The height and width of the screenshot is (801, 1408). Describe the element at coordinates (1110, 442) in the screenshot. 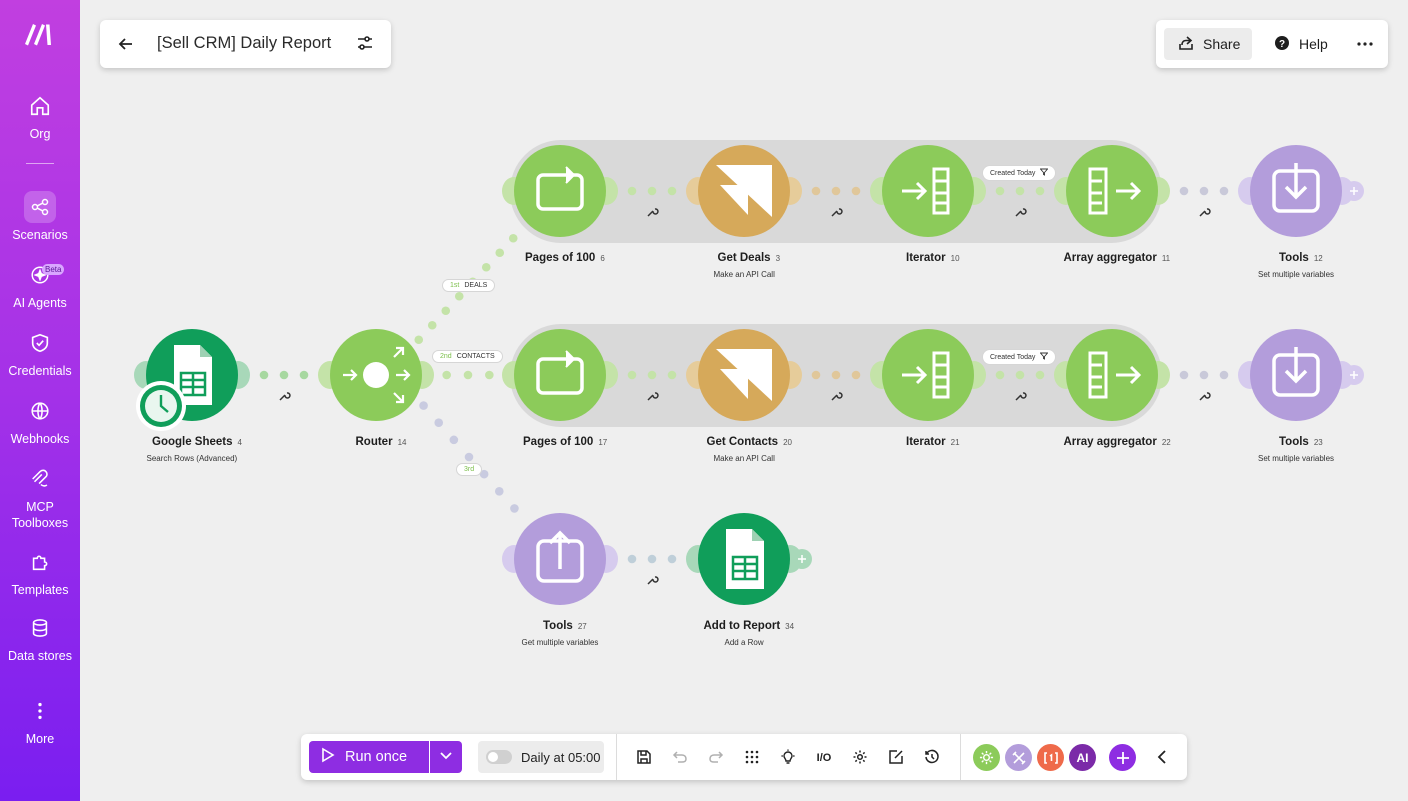

I see `module-name: Array aggregator` at that location.